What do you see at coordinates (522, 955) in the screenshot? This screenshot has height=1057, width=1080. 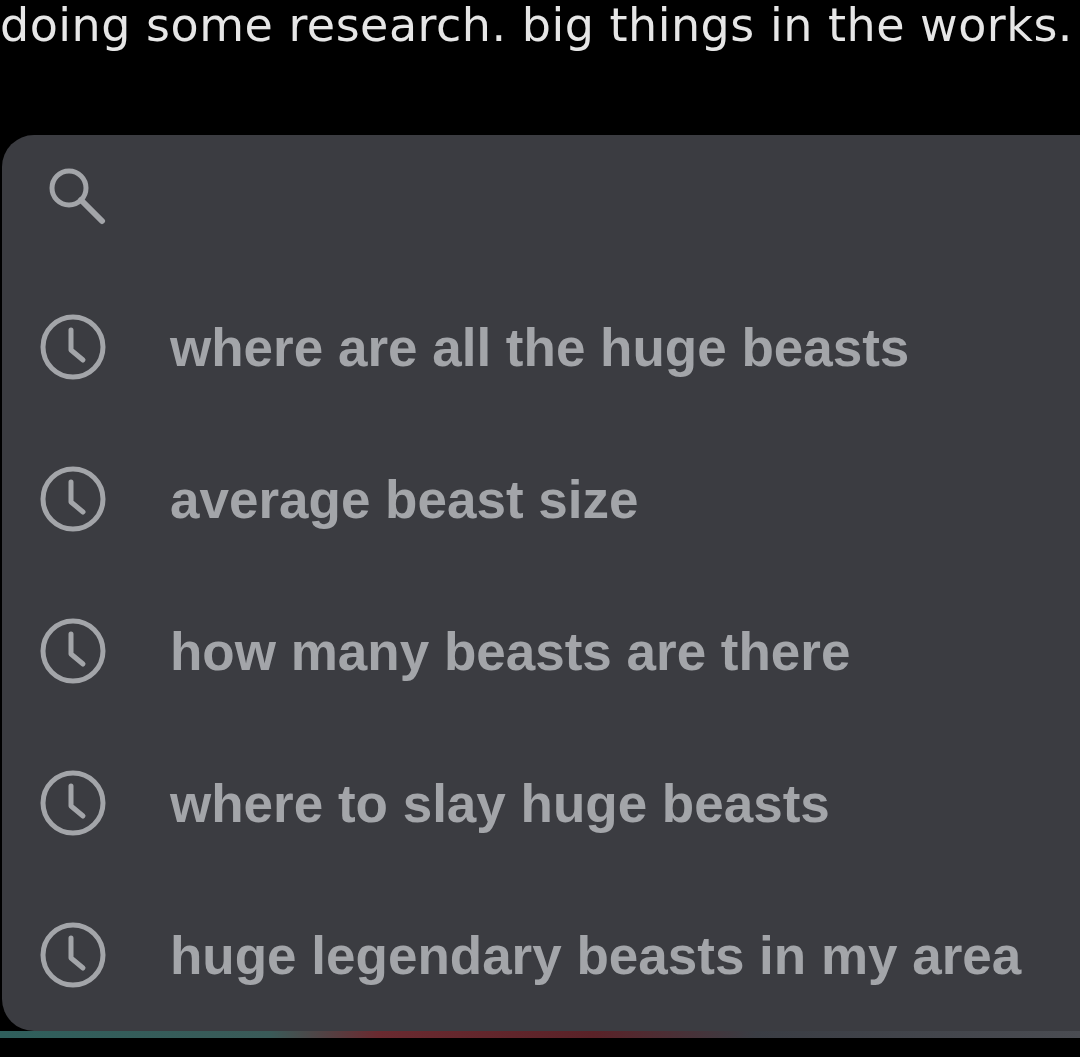 I see `recent-search-item: huge legendary beasts in my area` at bounding box center [522, 955].